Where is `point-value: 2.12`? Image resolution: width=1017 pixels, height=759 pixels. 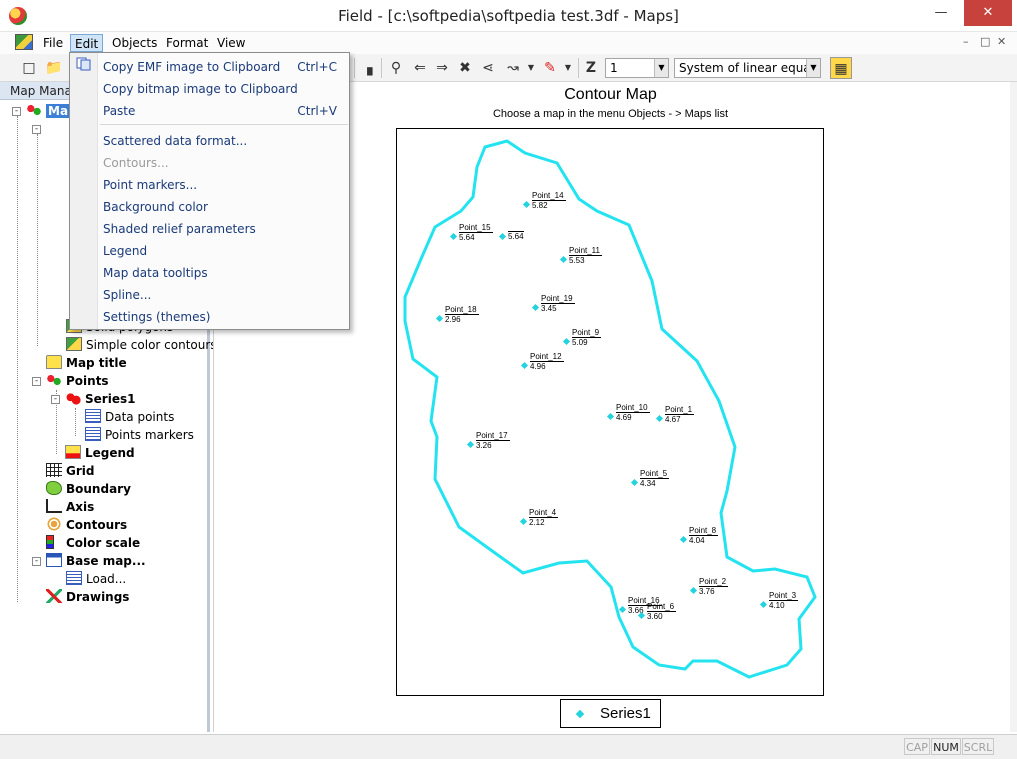
point-value: 2.12 is located at coordinates (537, 522).